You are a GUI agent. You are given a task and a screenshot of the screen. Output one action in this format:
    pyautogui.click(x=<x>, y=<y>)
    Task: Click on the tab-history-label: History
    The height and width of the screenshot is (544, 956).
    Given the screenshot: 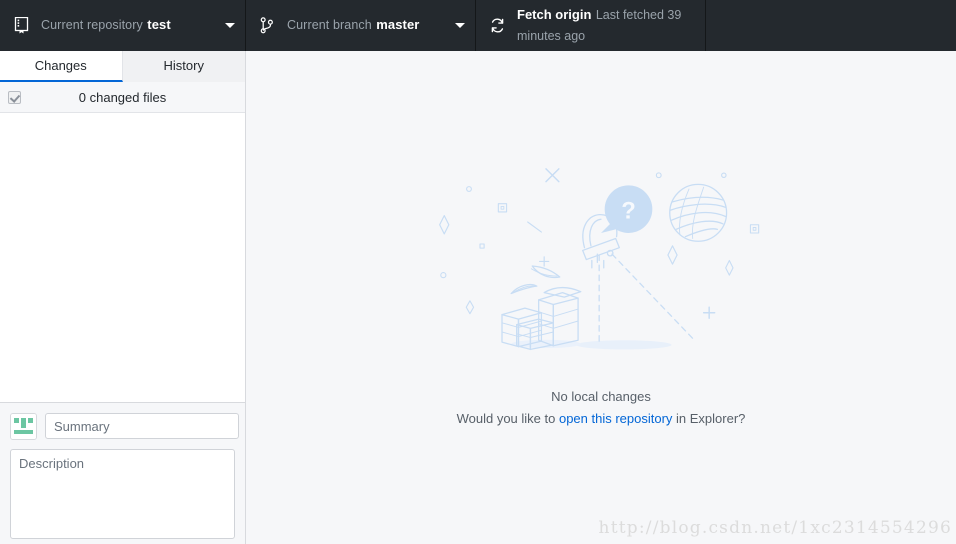 What is the action you would take?
    pyautogui.click(x=183, y=65)
    